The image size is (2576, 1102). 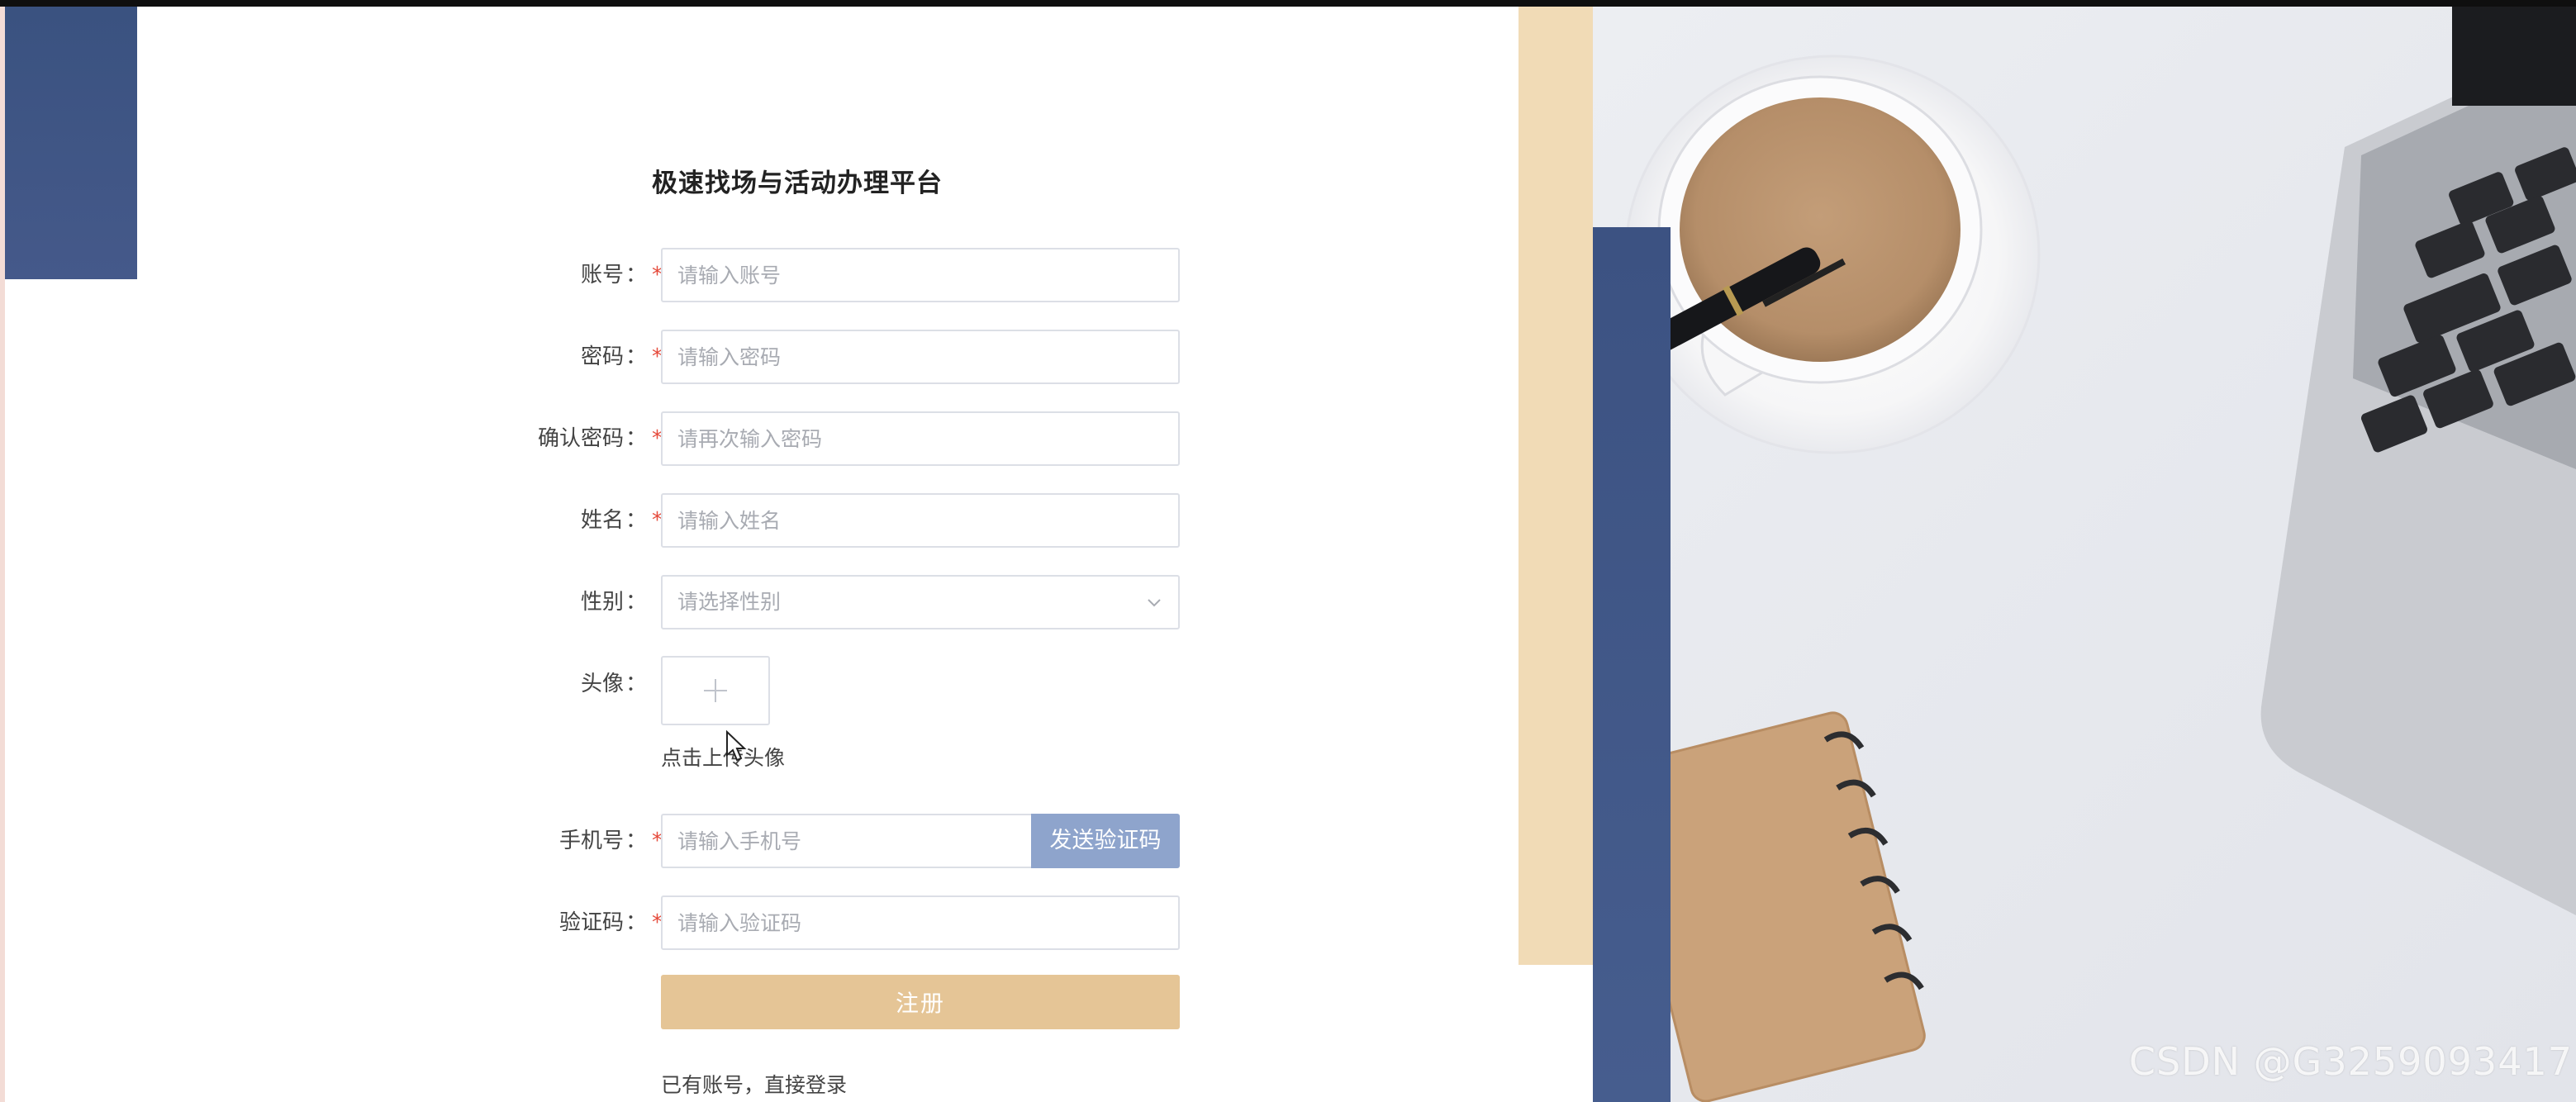 I want to click on avatar-upload, so click(x=715, y=690).